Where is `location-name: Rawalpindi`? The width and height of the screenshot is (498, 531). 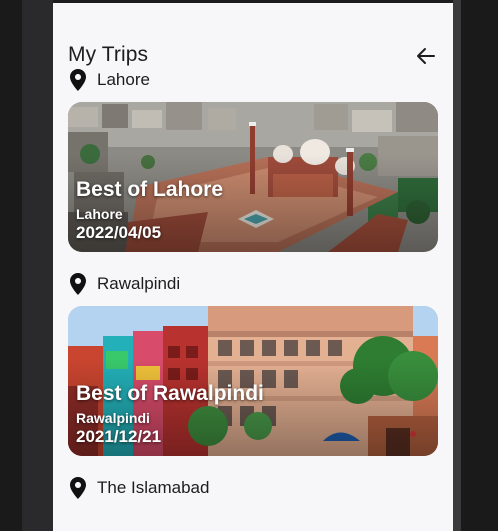
location-name: Rawalpindi is located at coordinates (139, 283).